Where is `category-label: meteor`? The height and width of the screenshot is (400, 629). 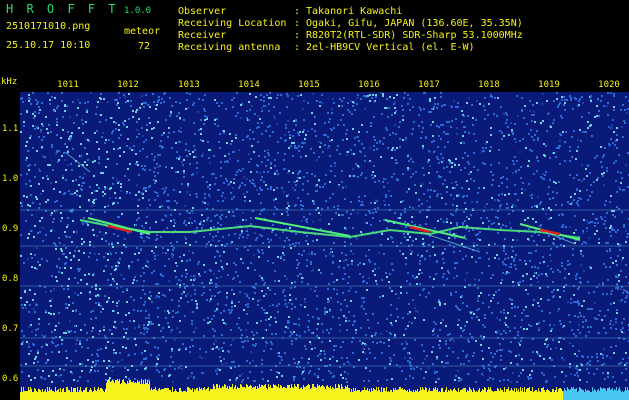
category-label: meteor is located at coordinates (142, 31).